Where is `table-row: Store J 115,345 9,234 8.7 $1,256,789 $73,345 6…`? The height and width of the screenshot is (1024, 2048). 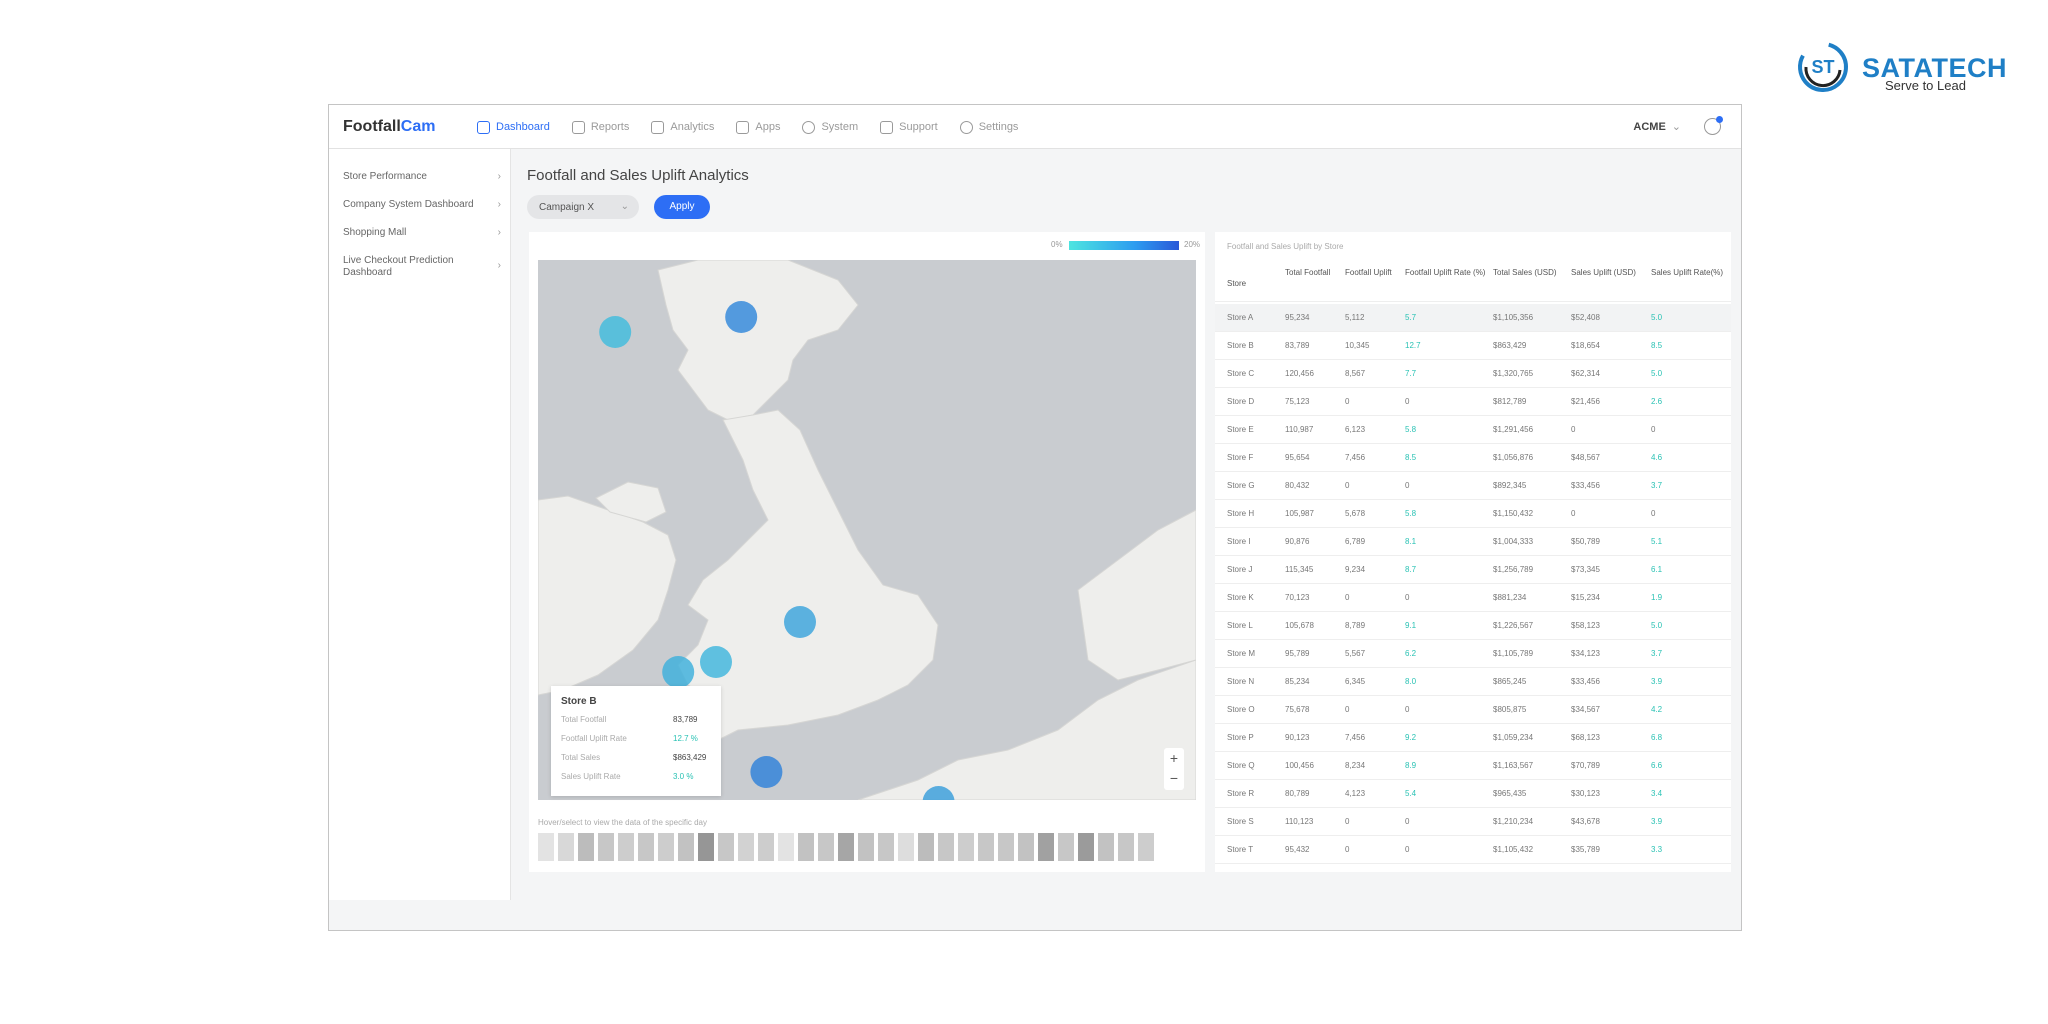
table-row: Store J 115,345 9,234 8.7 $1,256,789 $73,345 6… is located at coordinates (1473, 570).